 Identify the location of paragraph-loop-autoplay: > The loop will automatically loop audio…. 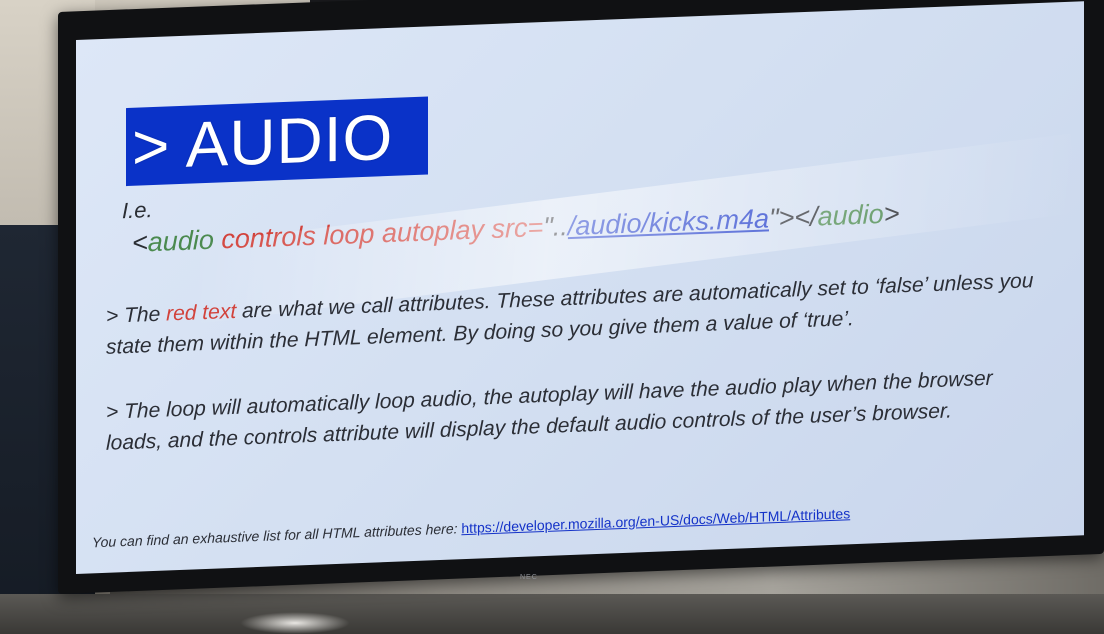
(549, 410).